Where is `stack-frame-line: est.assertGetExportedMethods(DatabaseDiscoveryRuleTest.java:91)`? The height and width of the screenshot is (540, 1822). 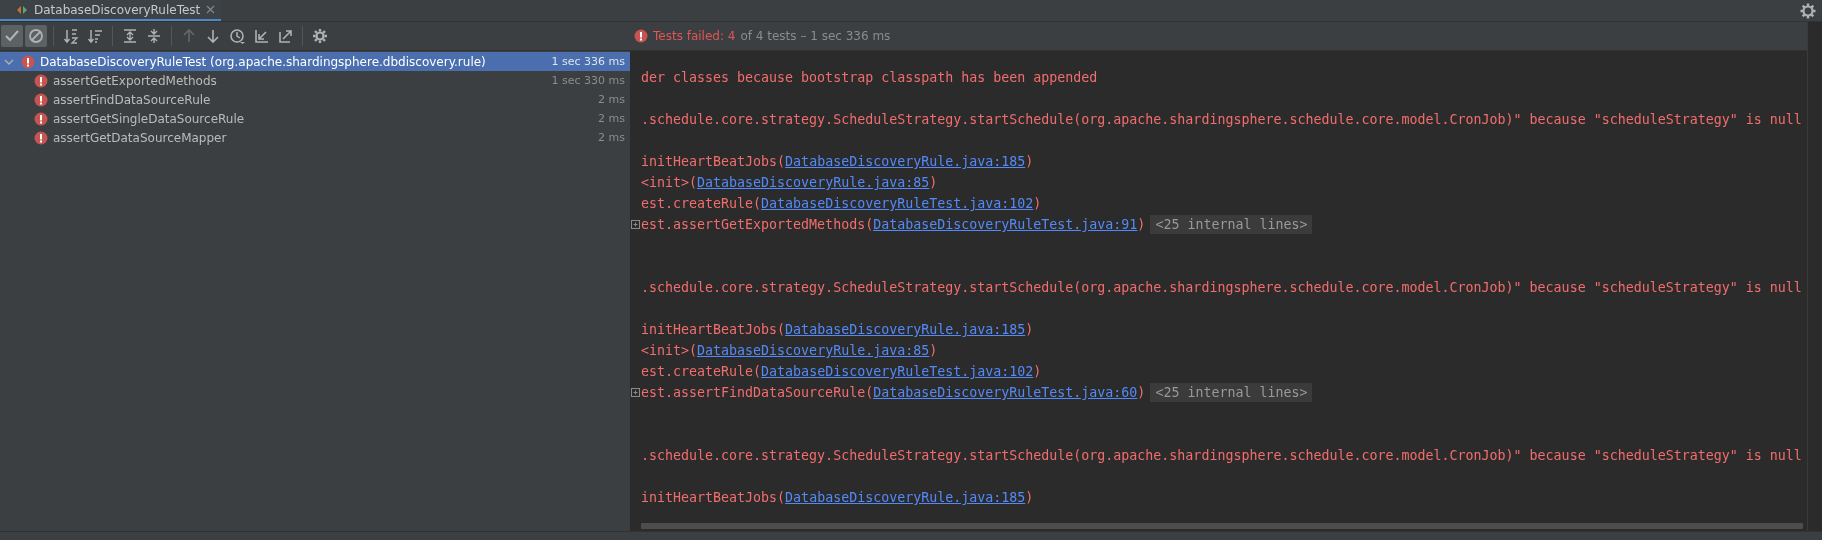
stack-frame-line: est.assertGetExportedMethods(DatabaseDiscoveryRuleTest.java:91) is located at coordinates (888, 224).